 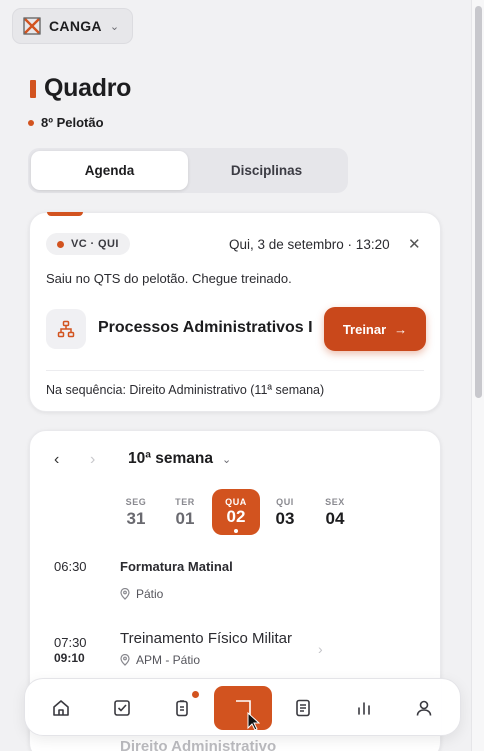 What do you see at coordinates (205, 327) in the screenshot?
I see `course-title: Processos Administrativos I` at bounding box center [205, 327].